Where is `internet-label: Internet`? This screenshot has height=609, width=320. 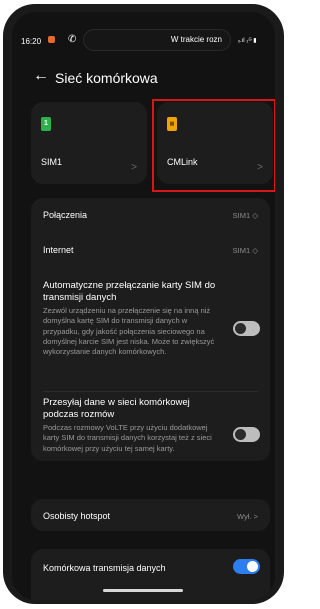
internet-label: Internet is located at coordinates (58, 250).